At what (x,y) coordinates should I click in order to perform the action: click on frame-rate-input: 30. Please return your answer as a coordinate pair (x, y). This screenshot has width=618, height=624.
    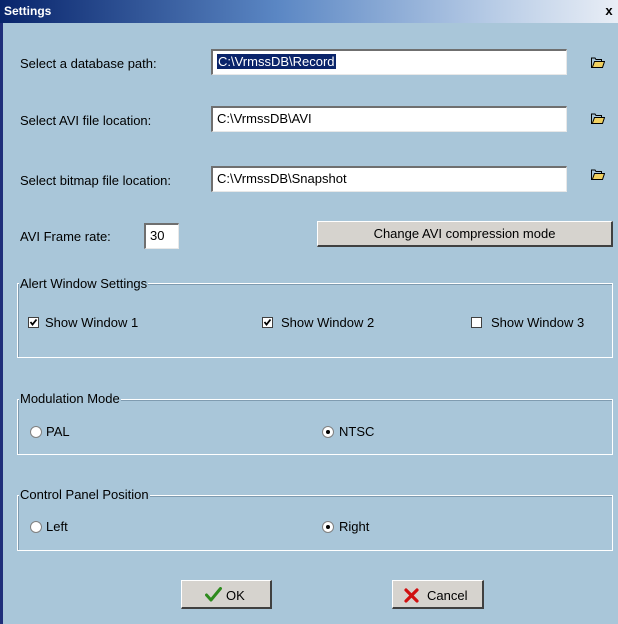
    Looking at the image, I should click on (161, 236).